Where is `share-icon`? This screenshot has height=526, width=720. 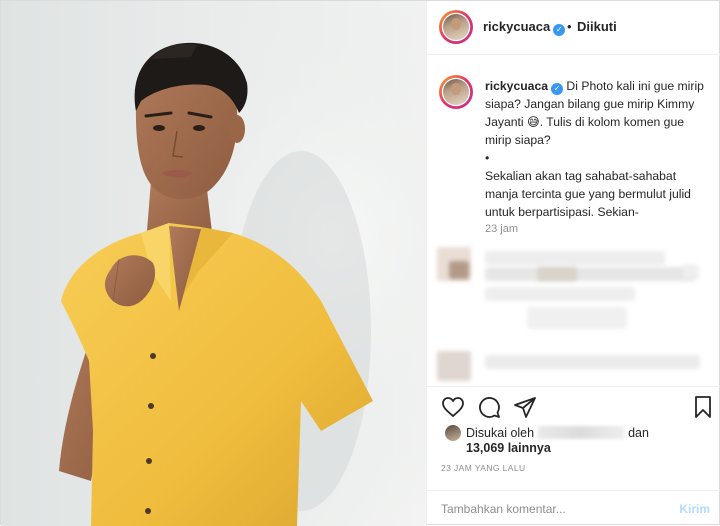
share-icon is located at coordinates (525, 407).